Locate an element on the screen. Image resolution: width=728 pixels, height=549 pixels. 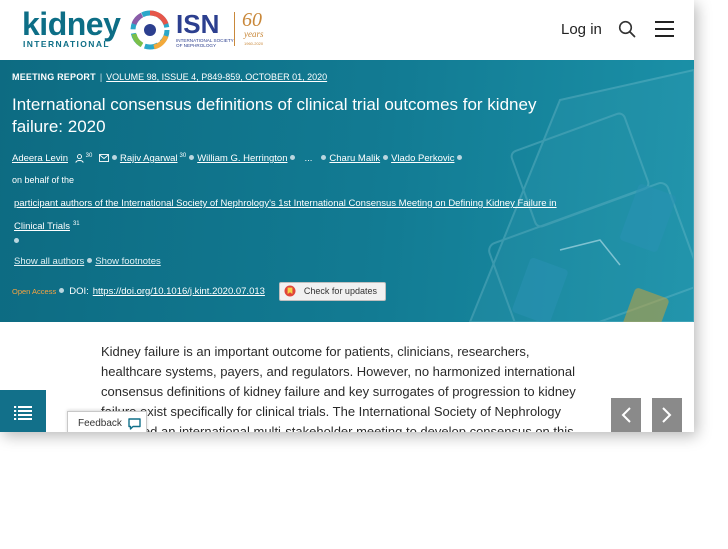
next-article-button is located at coordinates (667, 415).